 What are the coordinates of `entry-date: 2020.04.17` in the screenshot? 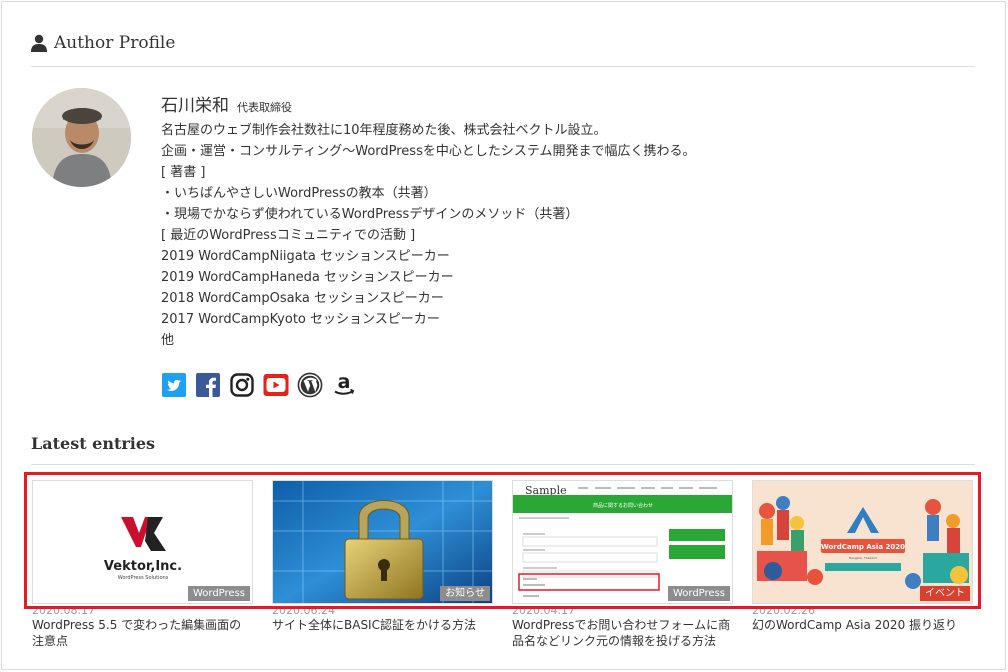 It's located at (543, 611).